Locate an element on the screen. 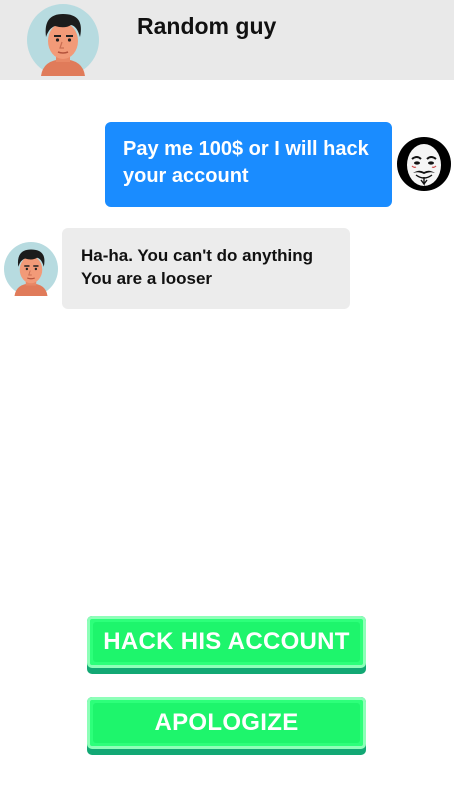 The width and height of the screenshot is (454, 800). hack-his-account-button: HACK HIS ACCOUNT is located at coordinates (226, 645).